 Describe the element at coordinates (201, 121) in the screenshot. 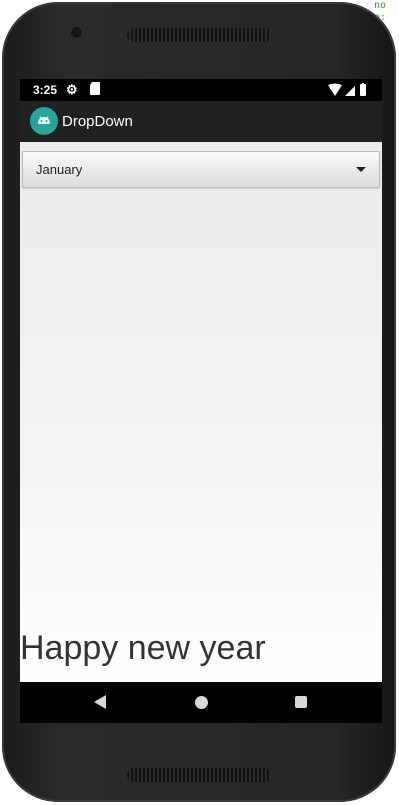

I see `app-bar: DropDown` at that location.